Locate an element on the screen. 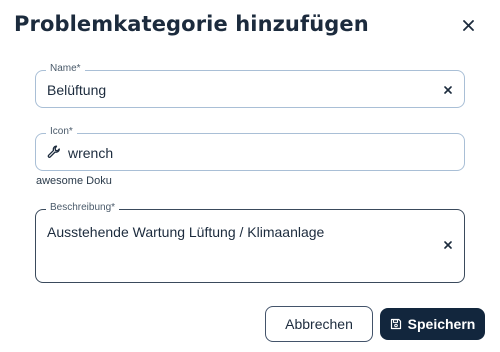  save-button: Speichern is located at coordinates (432, 324).